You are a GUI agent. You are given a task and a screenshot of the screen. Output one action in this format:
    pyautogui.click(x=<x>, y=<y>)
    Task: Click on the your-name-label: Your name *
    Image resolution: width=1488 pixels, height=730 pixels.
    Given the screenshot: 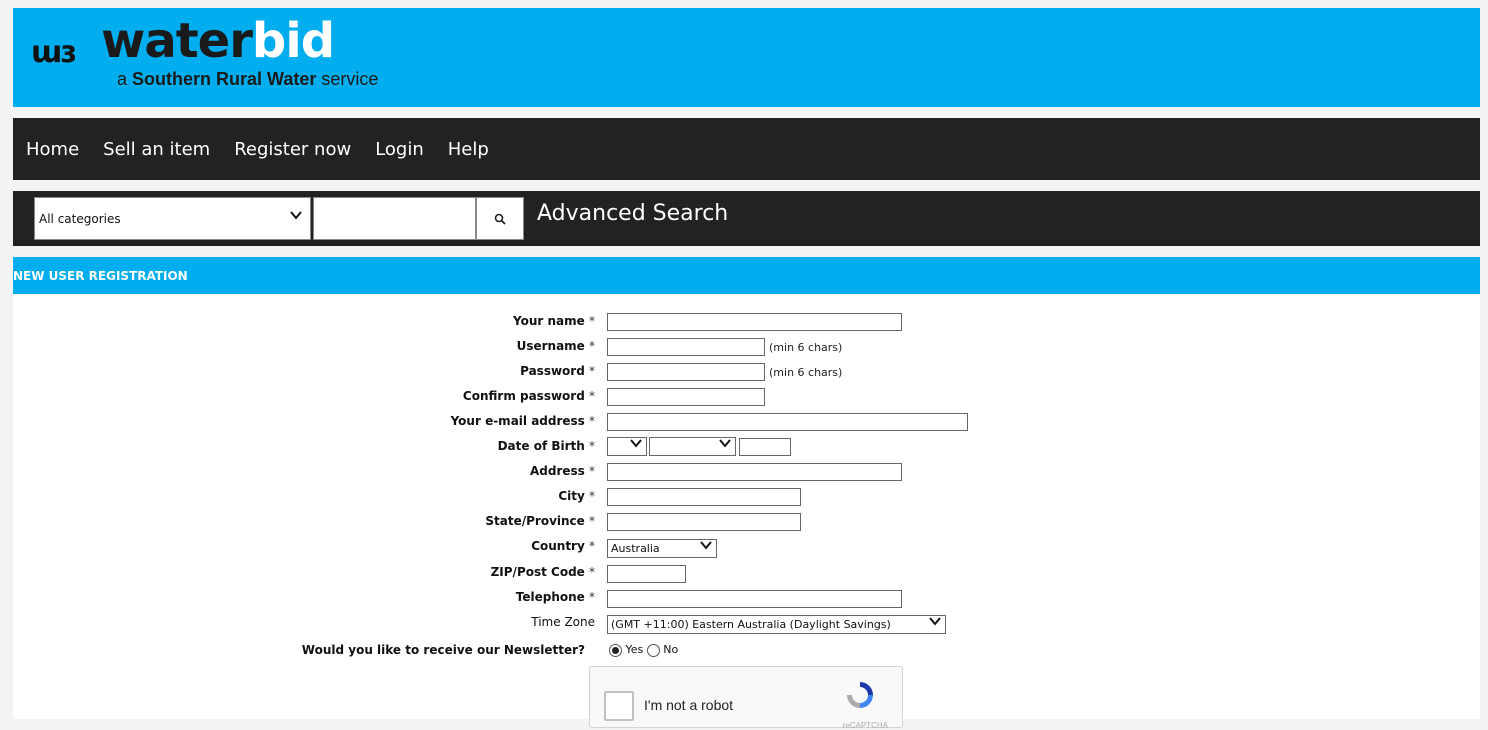 What is the action you would take?
    pyautogui.click(x=554, y=321)
    